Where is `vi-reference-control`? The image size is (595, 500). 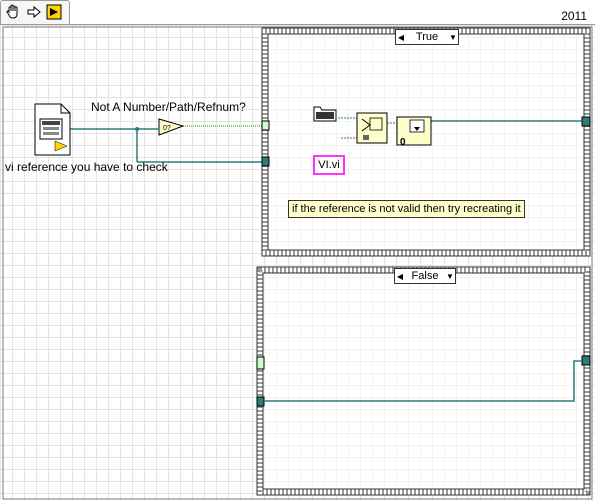
vi-reference-control is located at coordinates (52, 129).